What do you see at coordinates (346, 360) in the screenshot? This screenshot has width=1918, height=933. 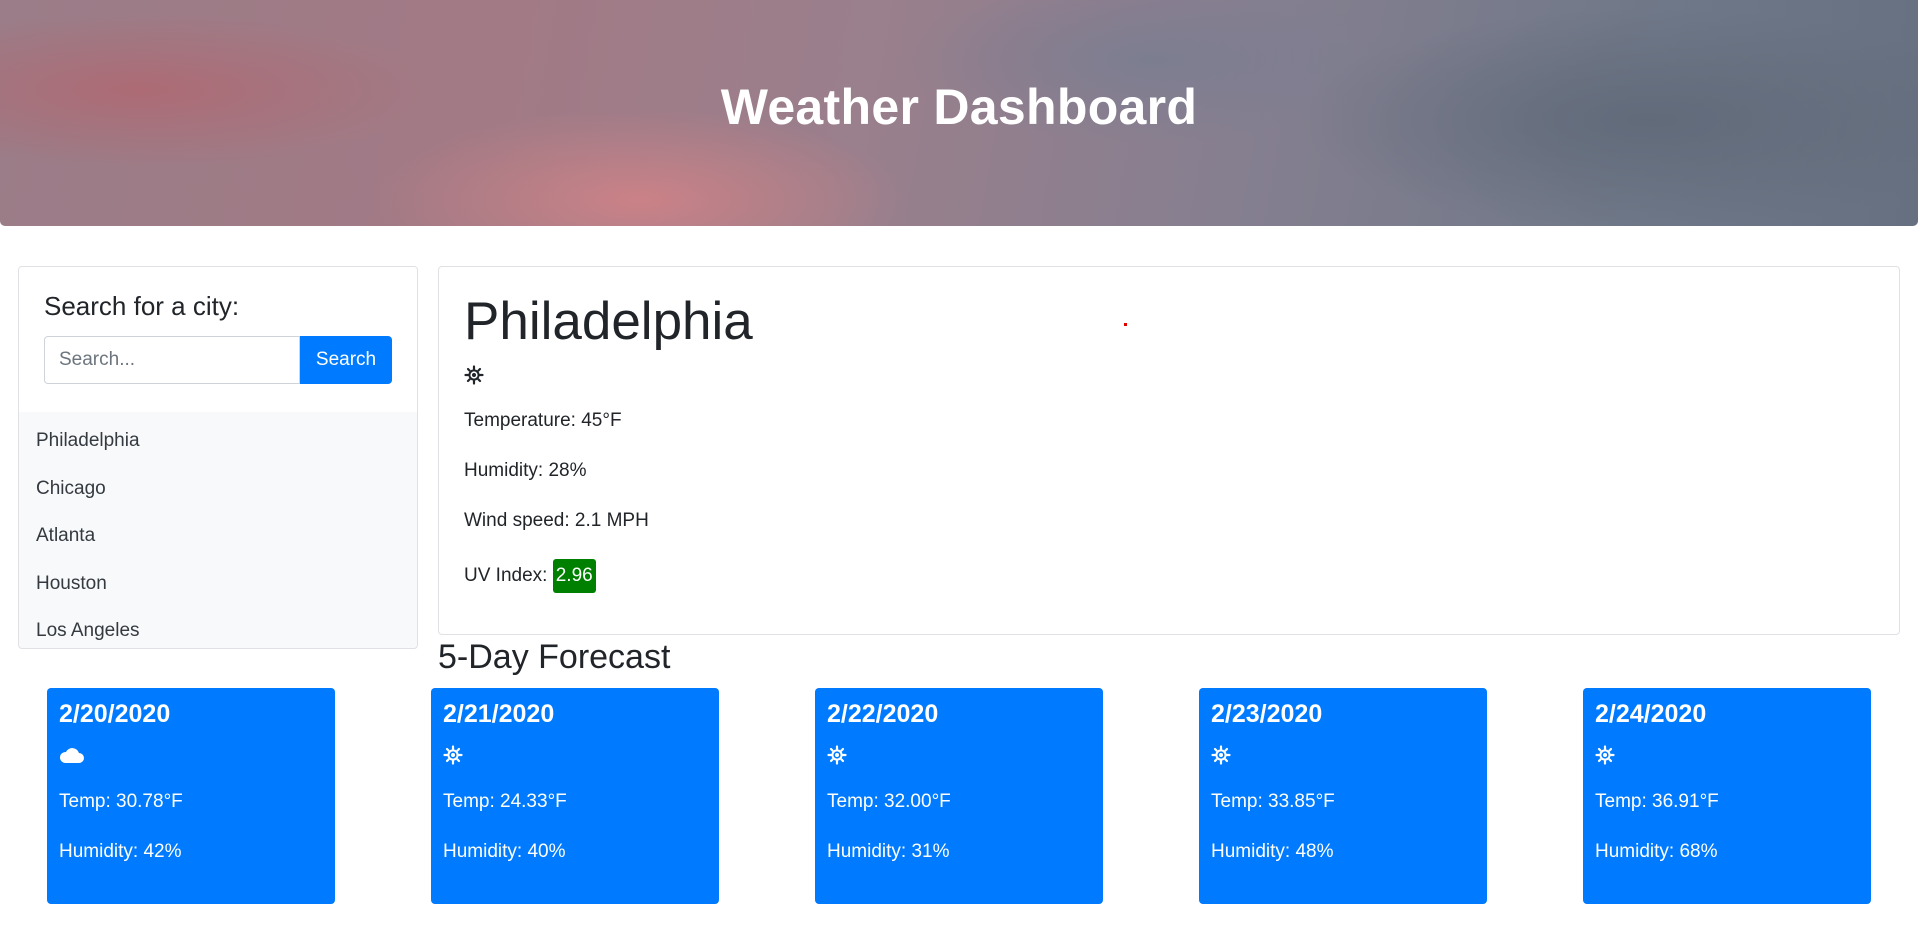 I see `search-button: Search` at bounding box center [346, 360].